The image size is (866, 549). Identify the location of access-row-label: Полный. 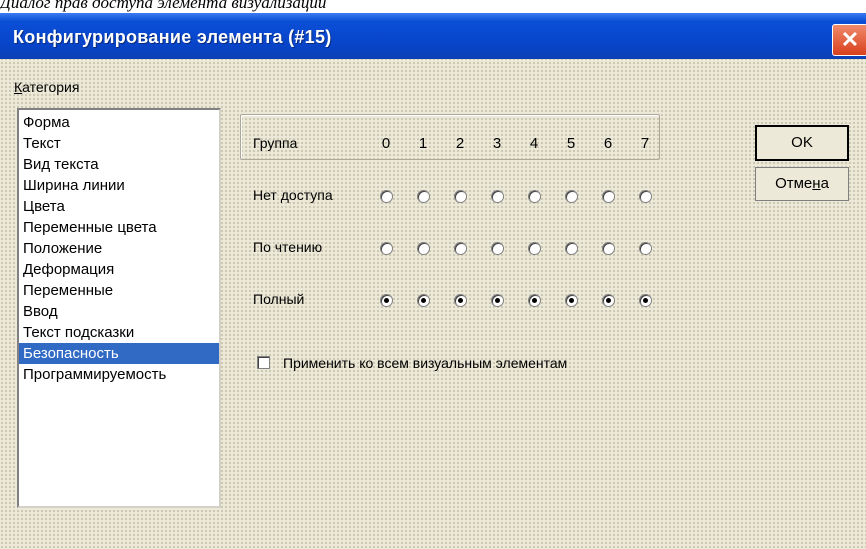
(279, 299).